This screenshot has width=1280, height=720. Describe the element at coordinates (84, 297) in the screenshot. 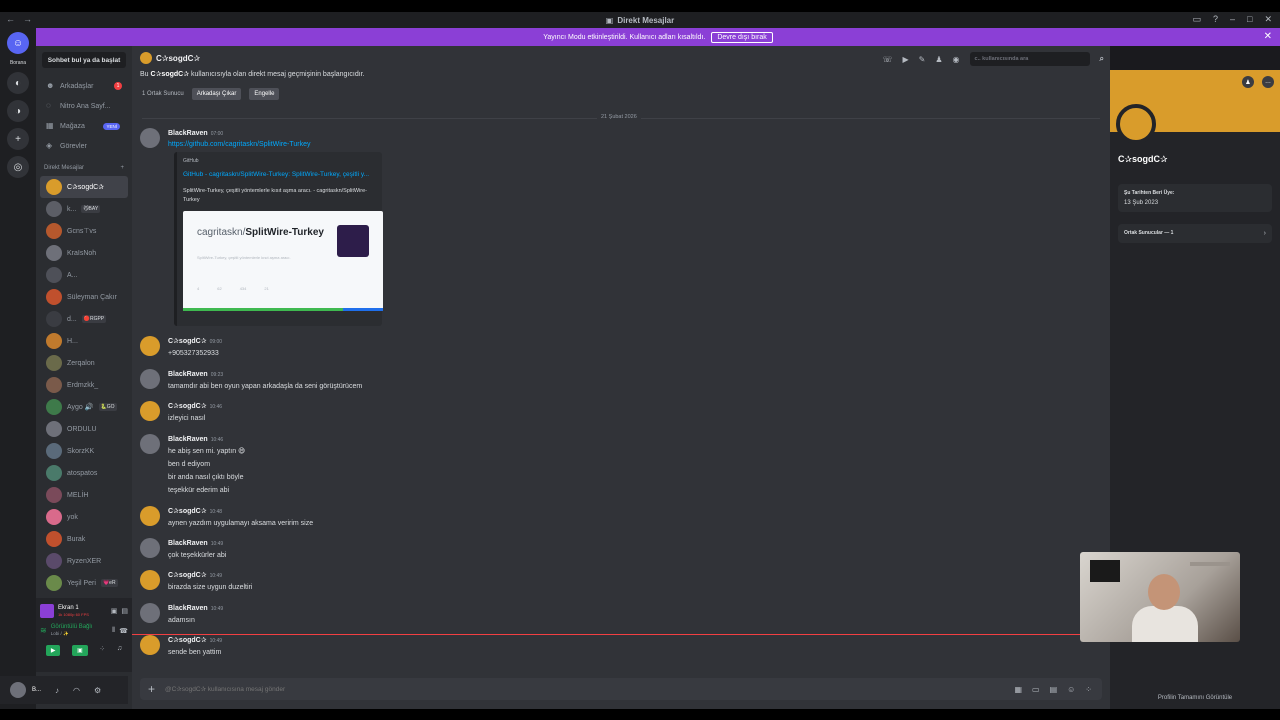

I see `dm-item: Süleyman Çakır` at that location.